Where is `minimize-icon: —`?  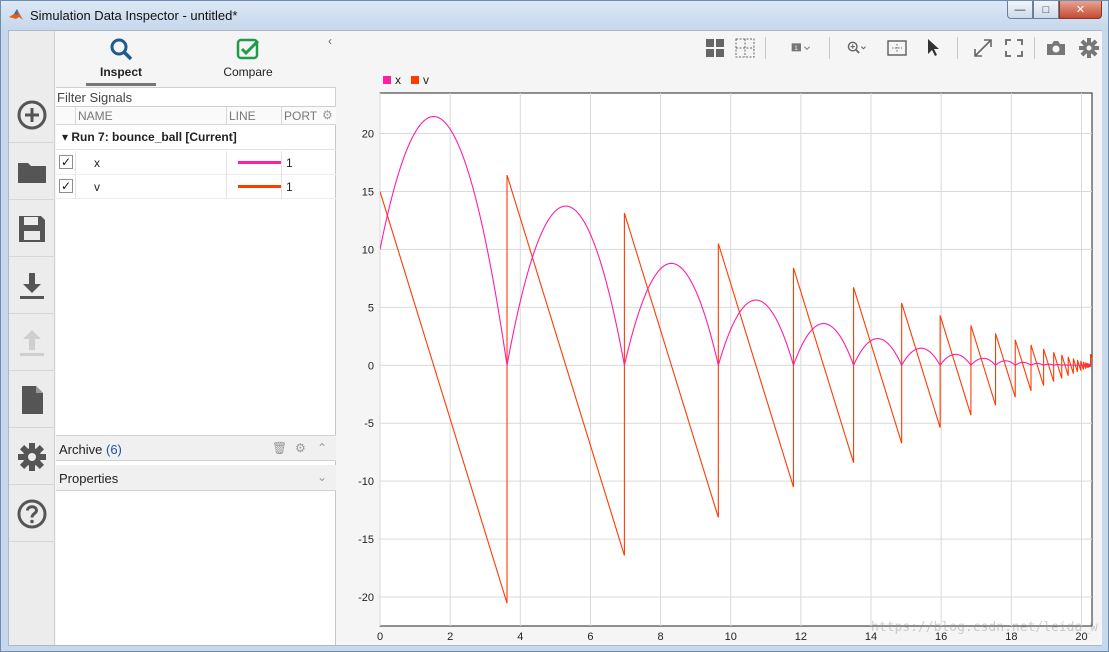
minimize-icon: — is located at coordinates (1020, 9).